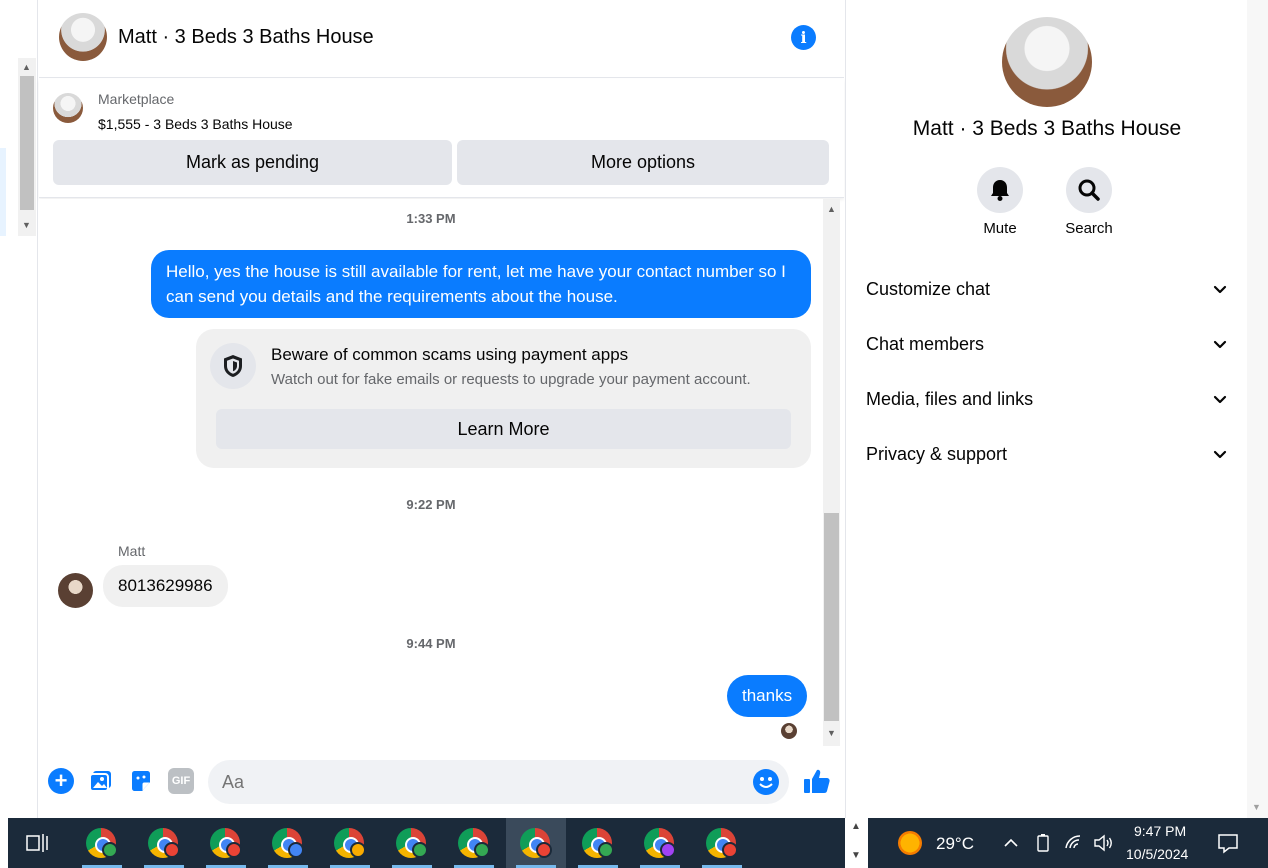 The image size is (1268, 868). Describe the element at coordinates (431, 218) in the screenshot. I see `message-timestamp: 1:33 PM` at that location.